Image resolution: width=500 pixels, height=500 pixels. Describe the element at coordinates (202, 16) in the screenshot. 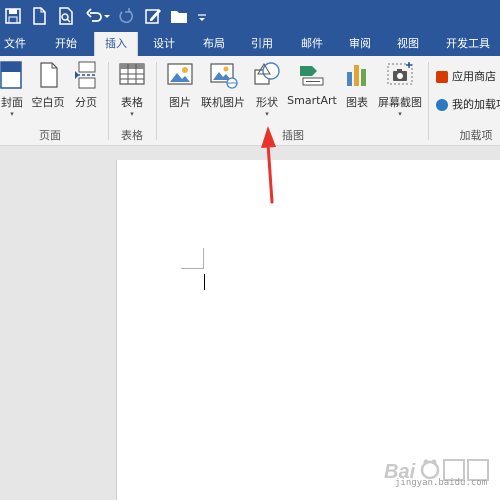

I see `customize-toolbar-icon` at that location.